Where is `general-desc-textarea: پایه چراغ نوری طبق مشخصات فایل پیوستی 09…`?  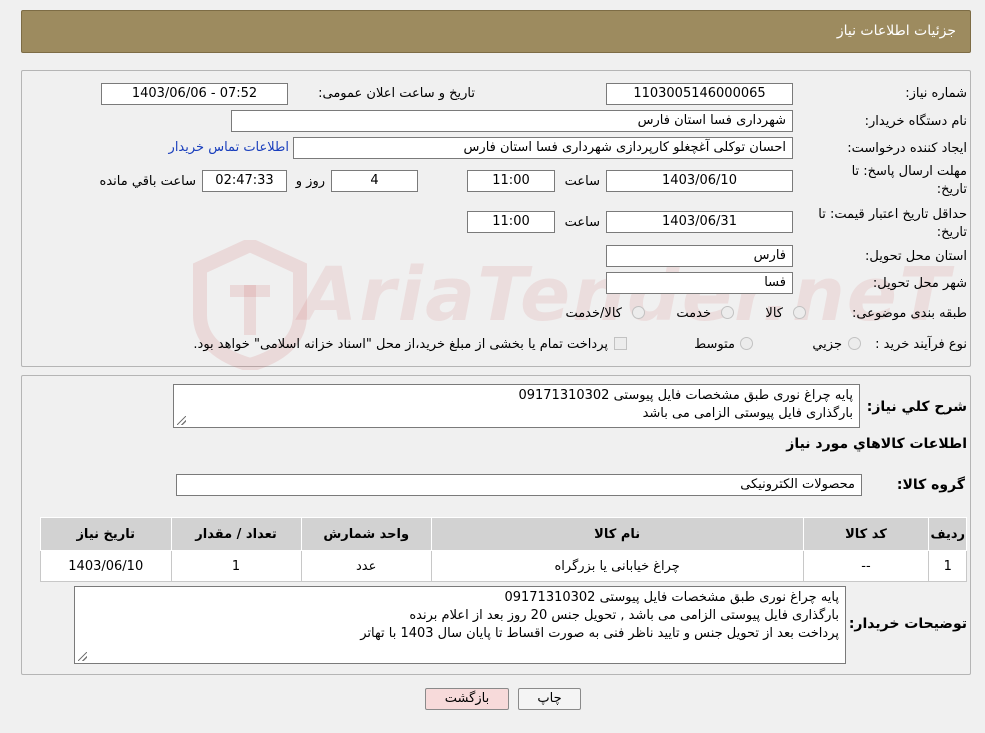 general-desc-textarea: پایه چراغ نوری طبق مشخصات فایل پیوستی 09… is located at coordinates (516, 406).